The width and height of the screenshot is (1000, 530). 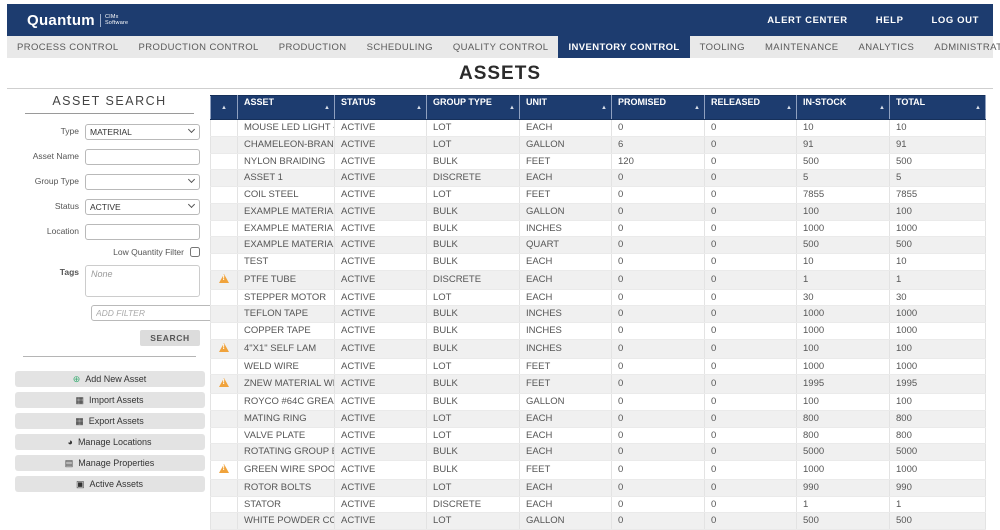 I want to click on action-button-label: Manage Locations, so click(x=114, y=442).